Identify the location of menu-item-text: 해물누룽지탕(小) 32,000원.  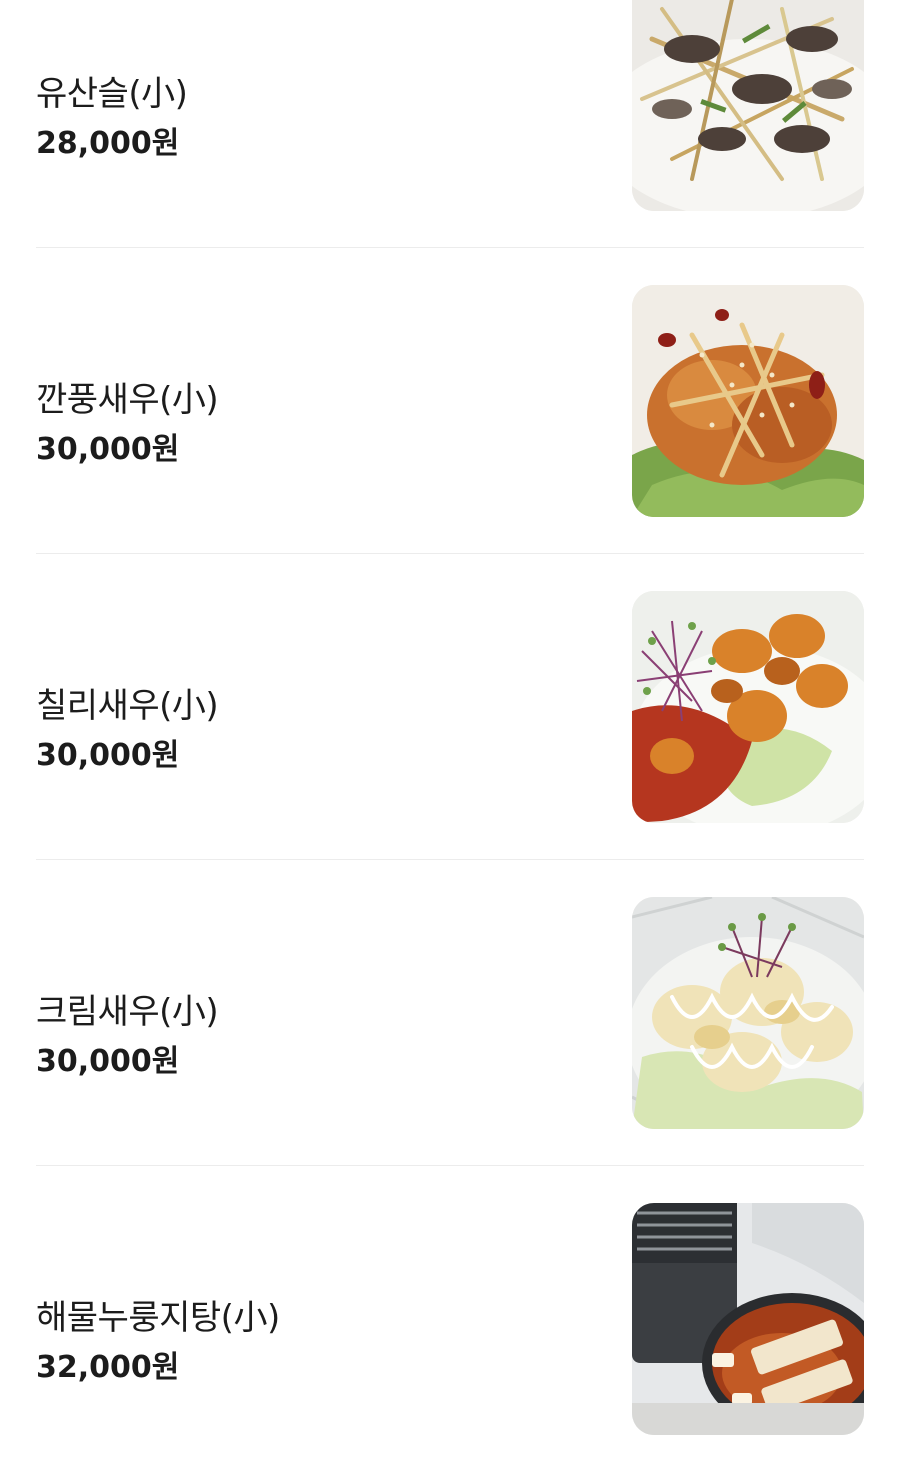
(316, 1342).